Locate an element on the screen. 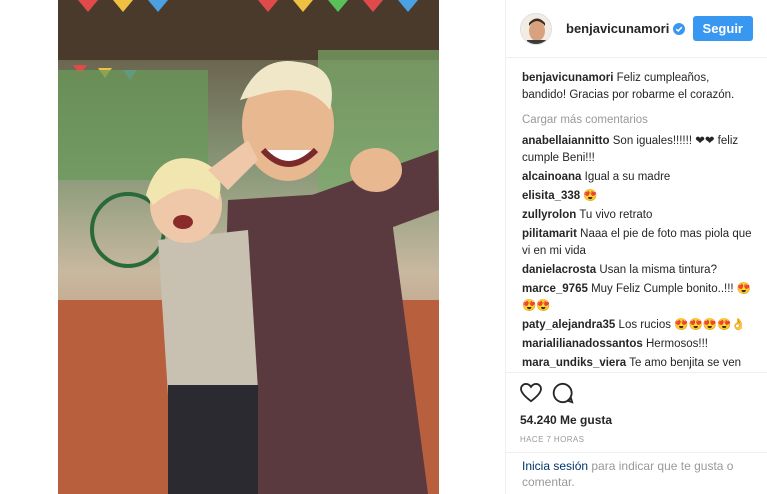  username: benjavicunamori is located at coordinates (617, 28).